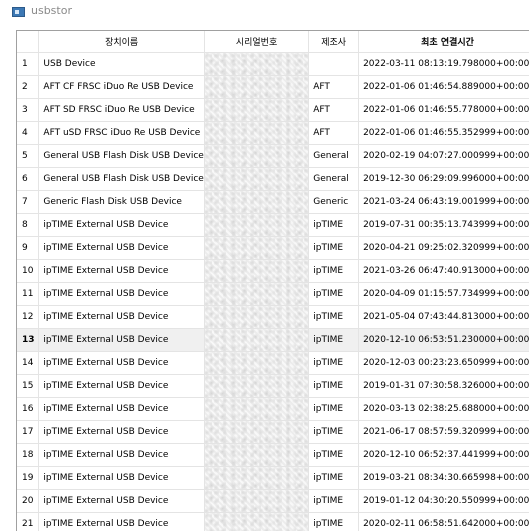 Image resolution: width=529 pixels, height=531 pixels. I want to click on first-connected-cell: 2019-01-12 04:30:20.550999+00:00, so click(444, 501).